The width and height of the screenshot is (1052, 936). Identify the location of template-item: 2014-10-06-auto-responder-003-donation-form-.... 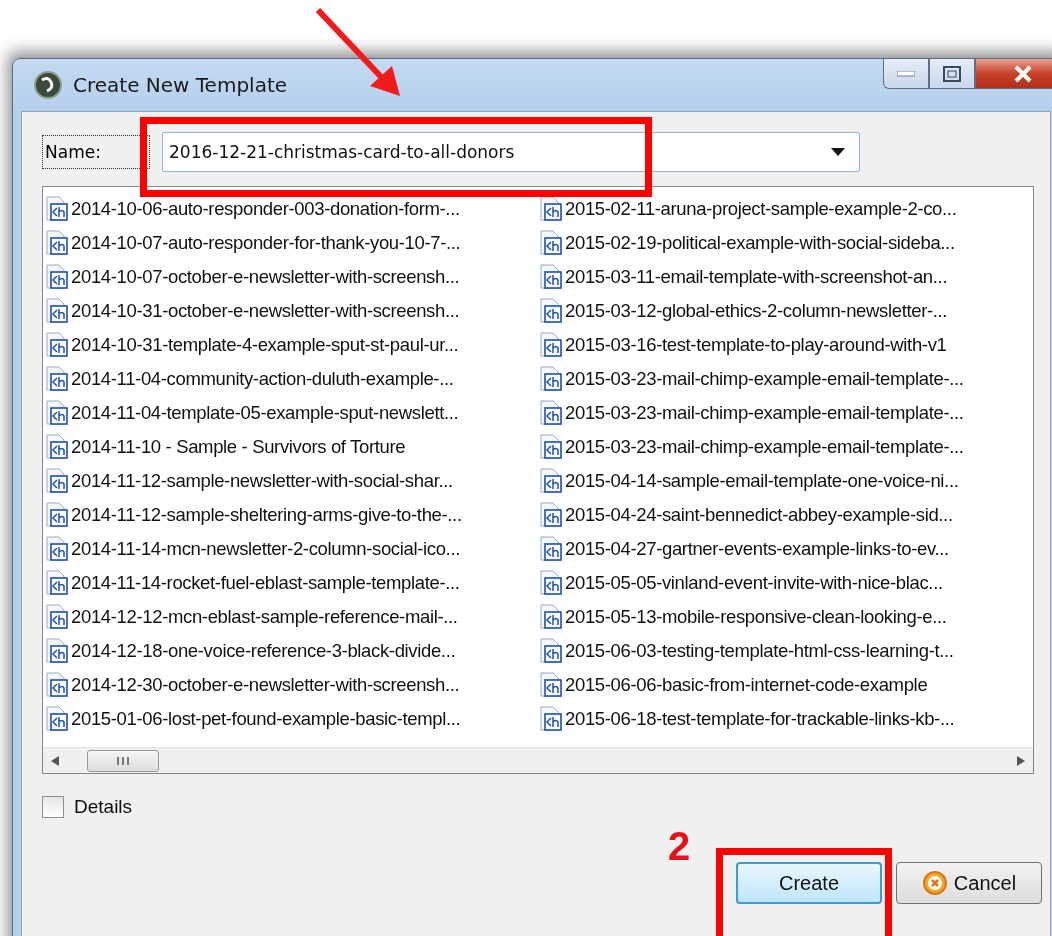
(265, 209).